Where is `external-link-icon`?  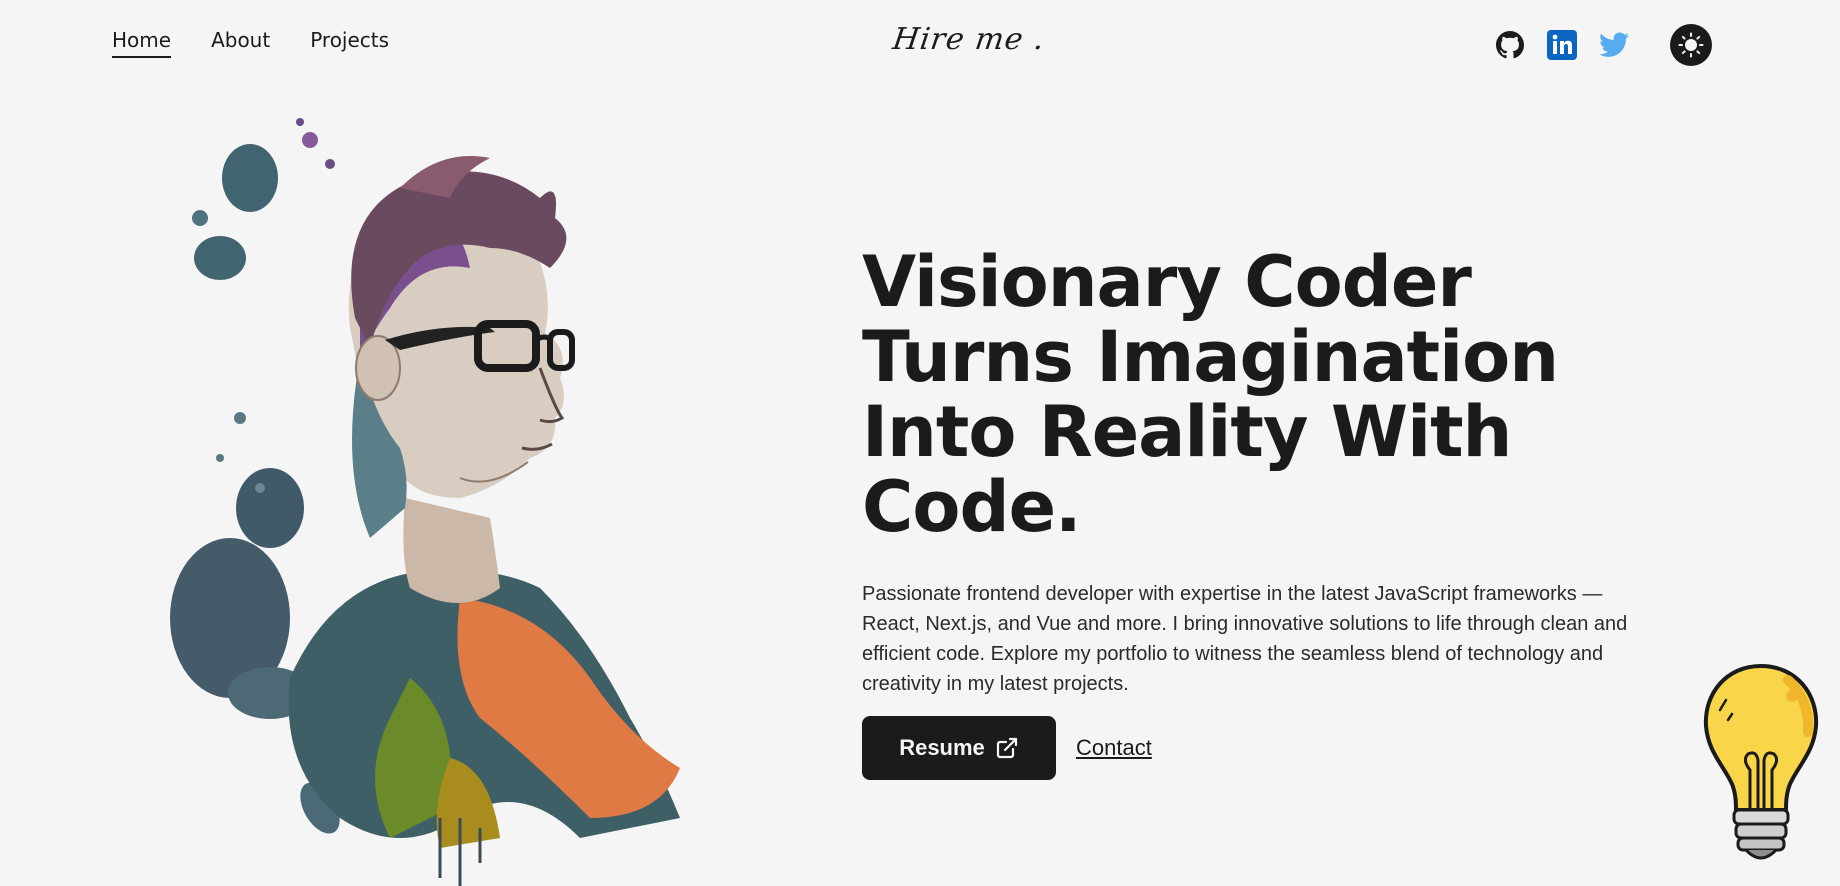 external-link-icon is located at coordinates (1006, 748).